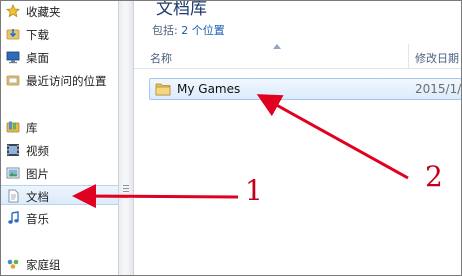 The width and height of the screenshot is (462, 276). What do you see at coordinates (408, 56) in the screenshot?
I see `column-divider` at bounding box center [408, 56].